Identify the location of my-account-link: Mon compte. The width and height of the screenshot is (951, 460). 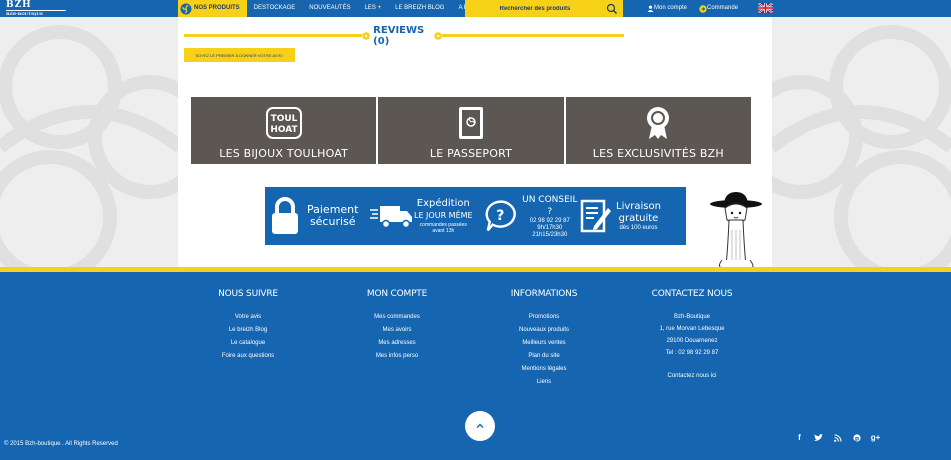
(670, 8).